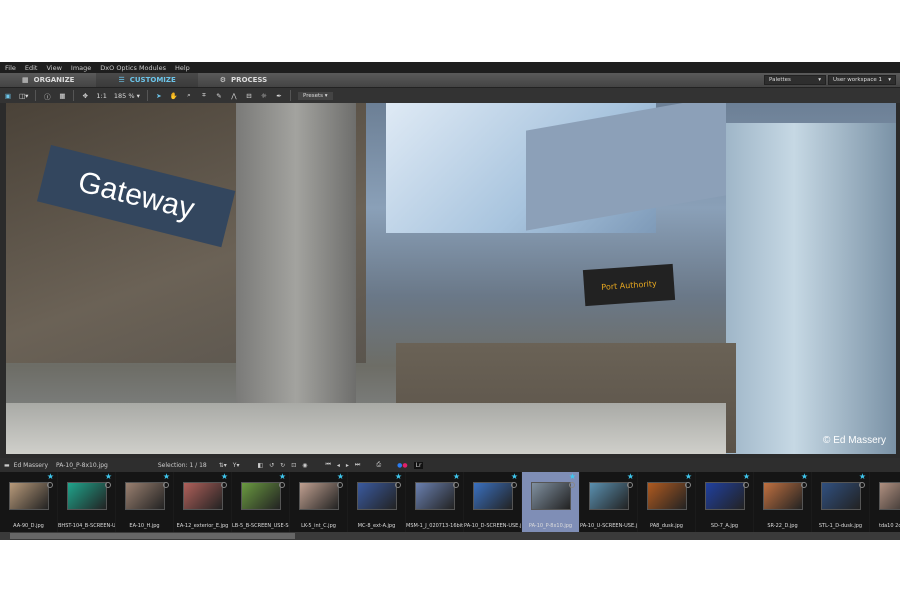 This screenshot has height=600, width=900. I want to click on filmstrip-thumbnail: ★ SR-22_D.jpg, so click(782, 502).